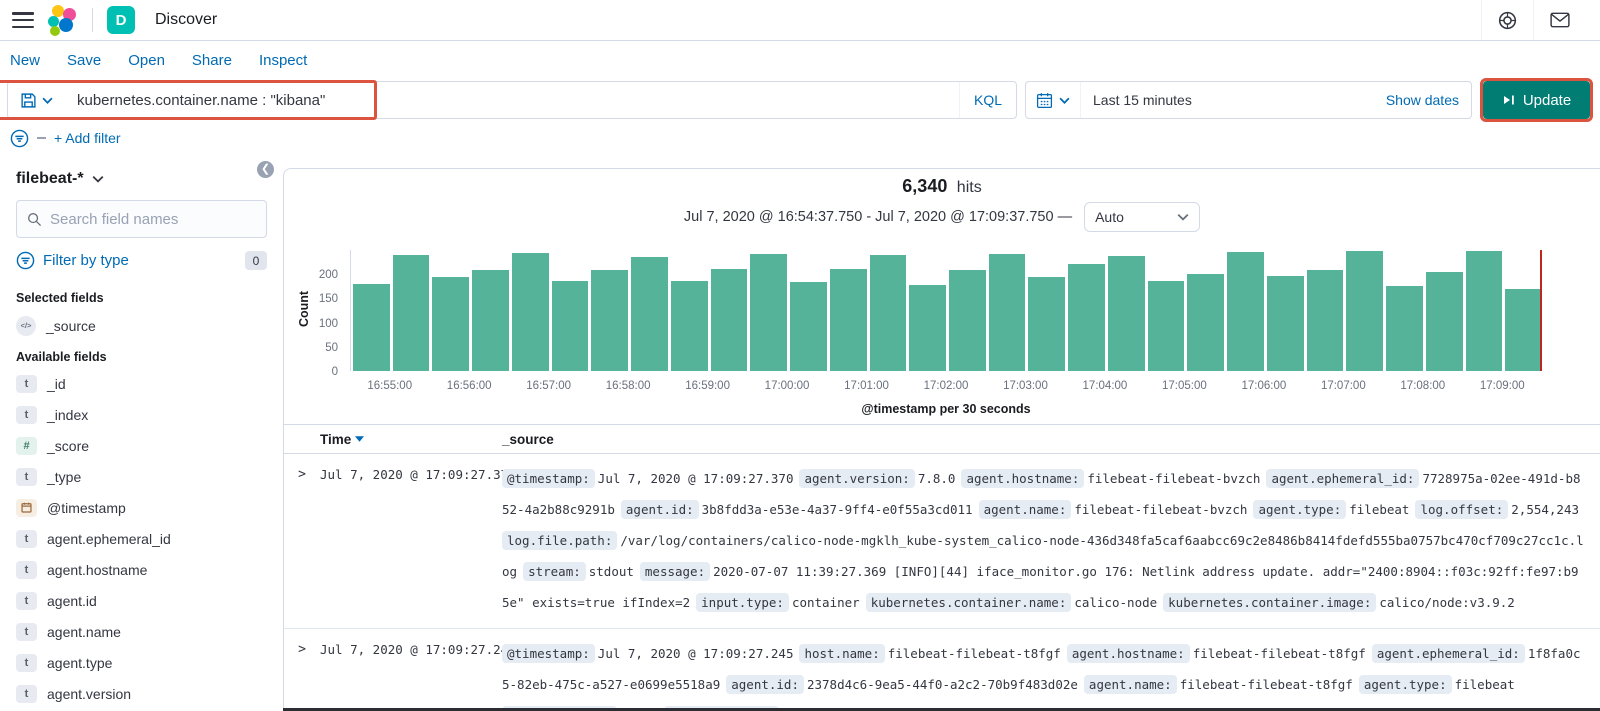  Describe the element at coordinates (146, 60) in the screenshot. I see `nav-open: Open` at that location.